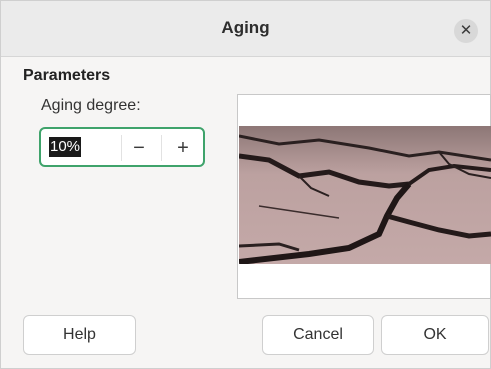  Describe the element at coordinates (161, 148) in the screenshot. I see `spin-separator` at that location.